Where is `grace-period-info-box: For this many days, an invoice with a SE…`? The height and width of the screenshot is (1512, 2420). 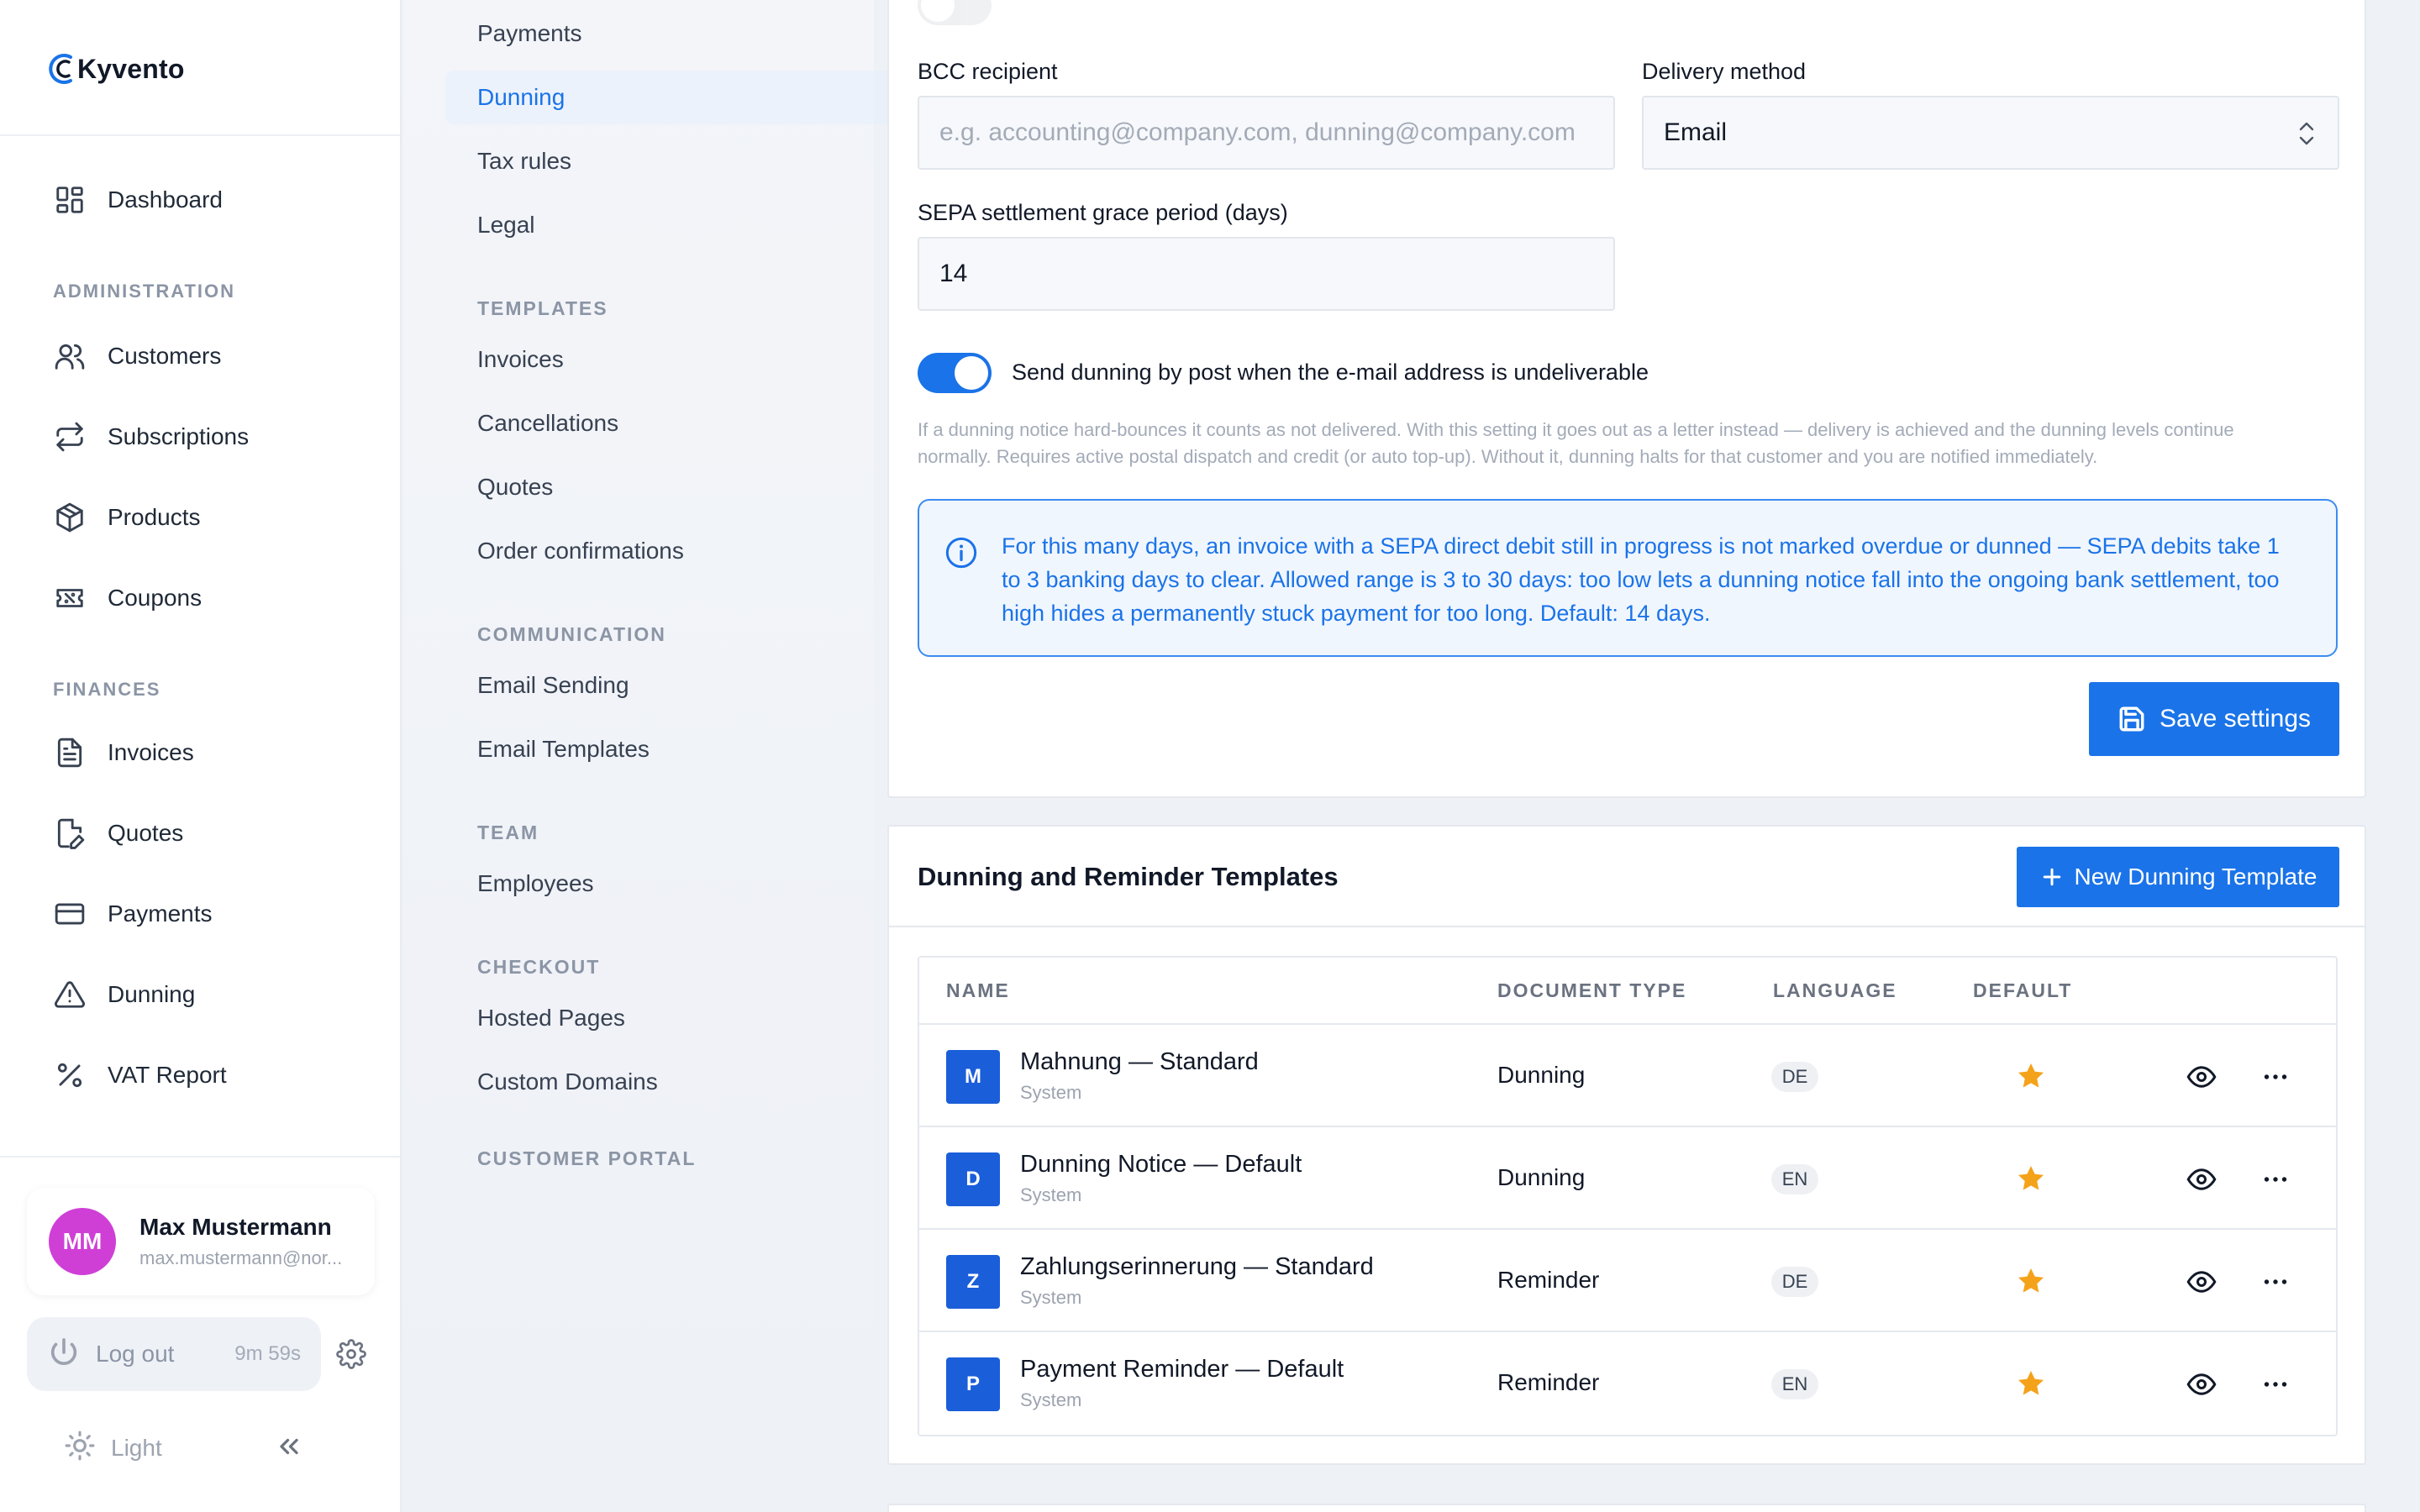 grace-period-info-box: For this many days, an invoice with a SE… is located at coordinates (1628, 578).